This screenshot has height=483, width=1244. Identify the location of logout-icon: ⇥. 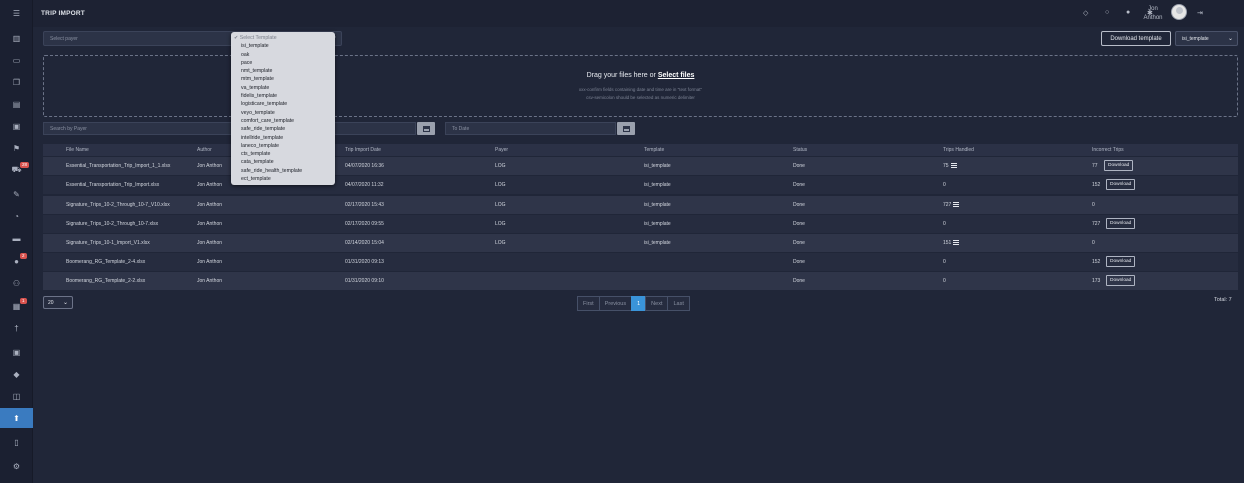
(1200, 13).